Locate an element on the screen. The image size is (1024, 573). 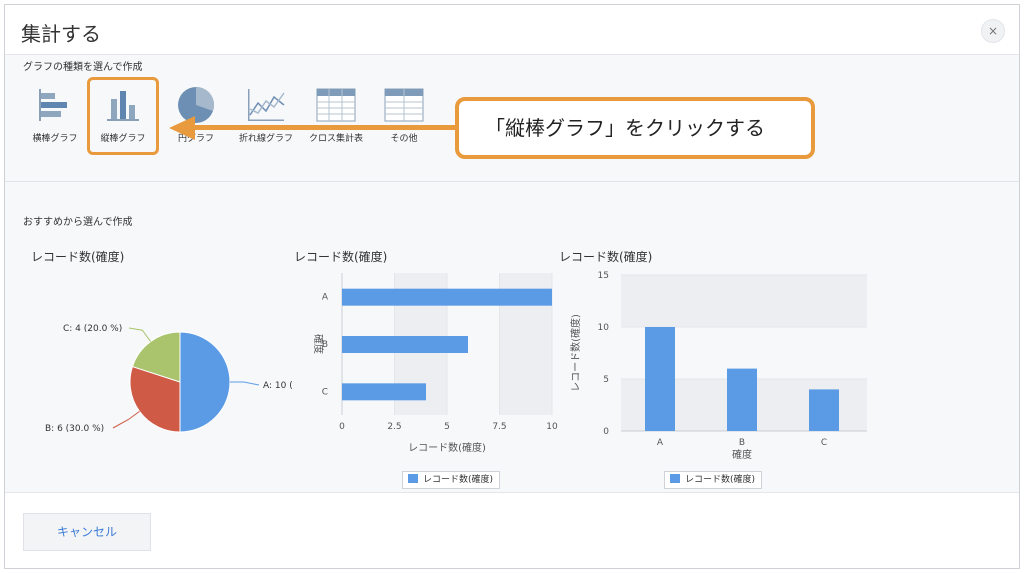
x-tick-label: A is located at coordinates (660, 443).